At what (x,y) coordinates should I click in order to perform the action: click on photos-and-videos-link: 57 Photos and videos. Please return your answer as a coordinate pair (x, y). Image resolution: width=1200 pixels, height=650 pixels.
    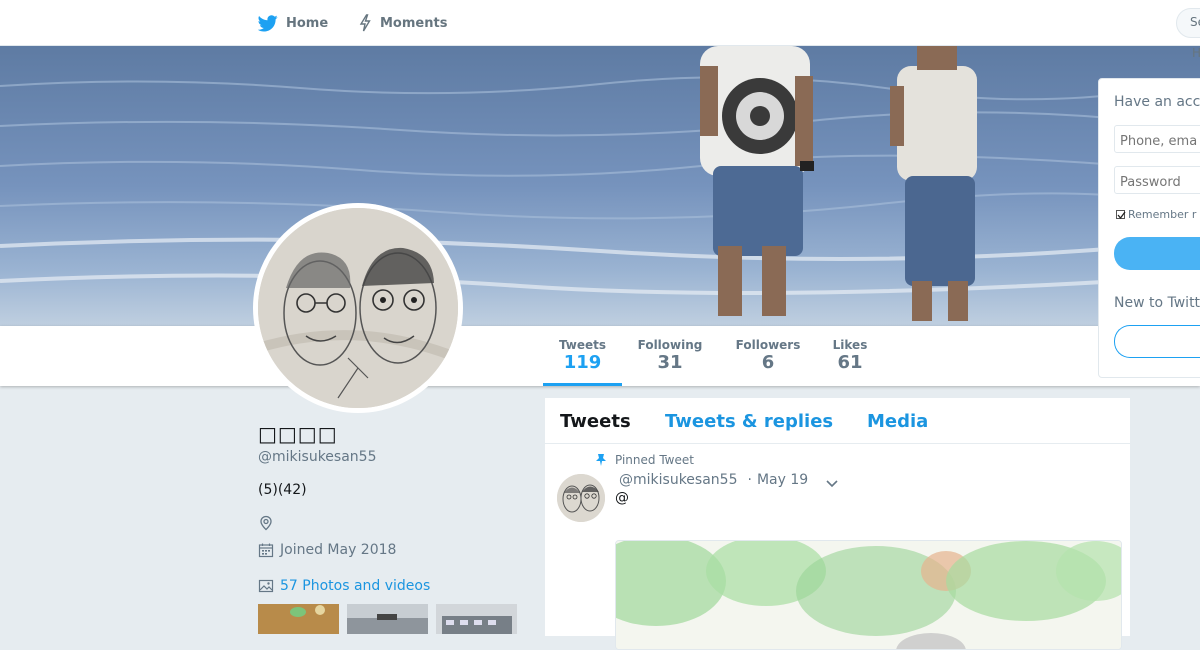
    Looking at the image, I should click on (344, 586).